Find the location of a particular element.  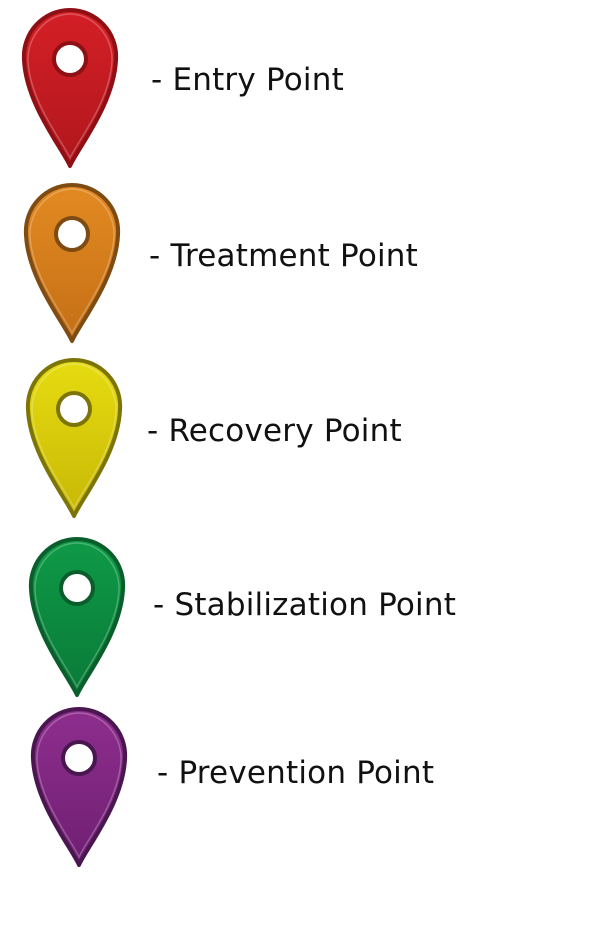

legend-label: - Stabilization Point is located at coordinates (305, 605).